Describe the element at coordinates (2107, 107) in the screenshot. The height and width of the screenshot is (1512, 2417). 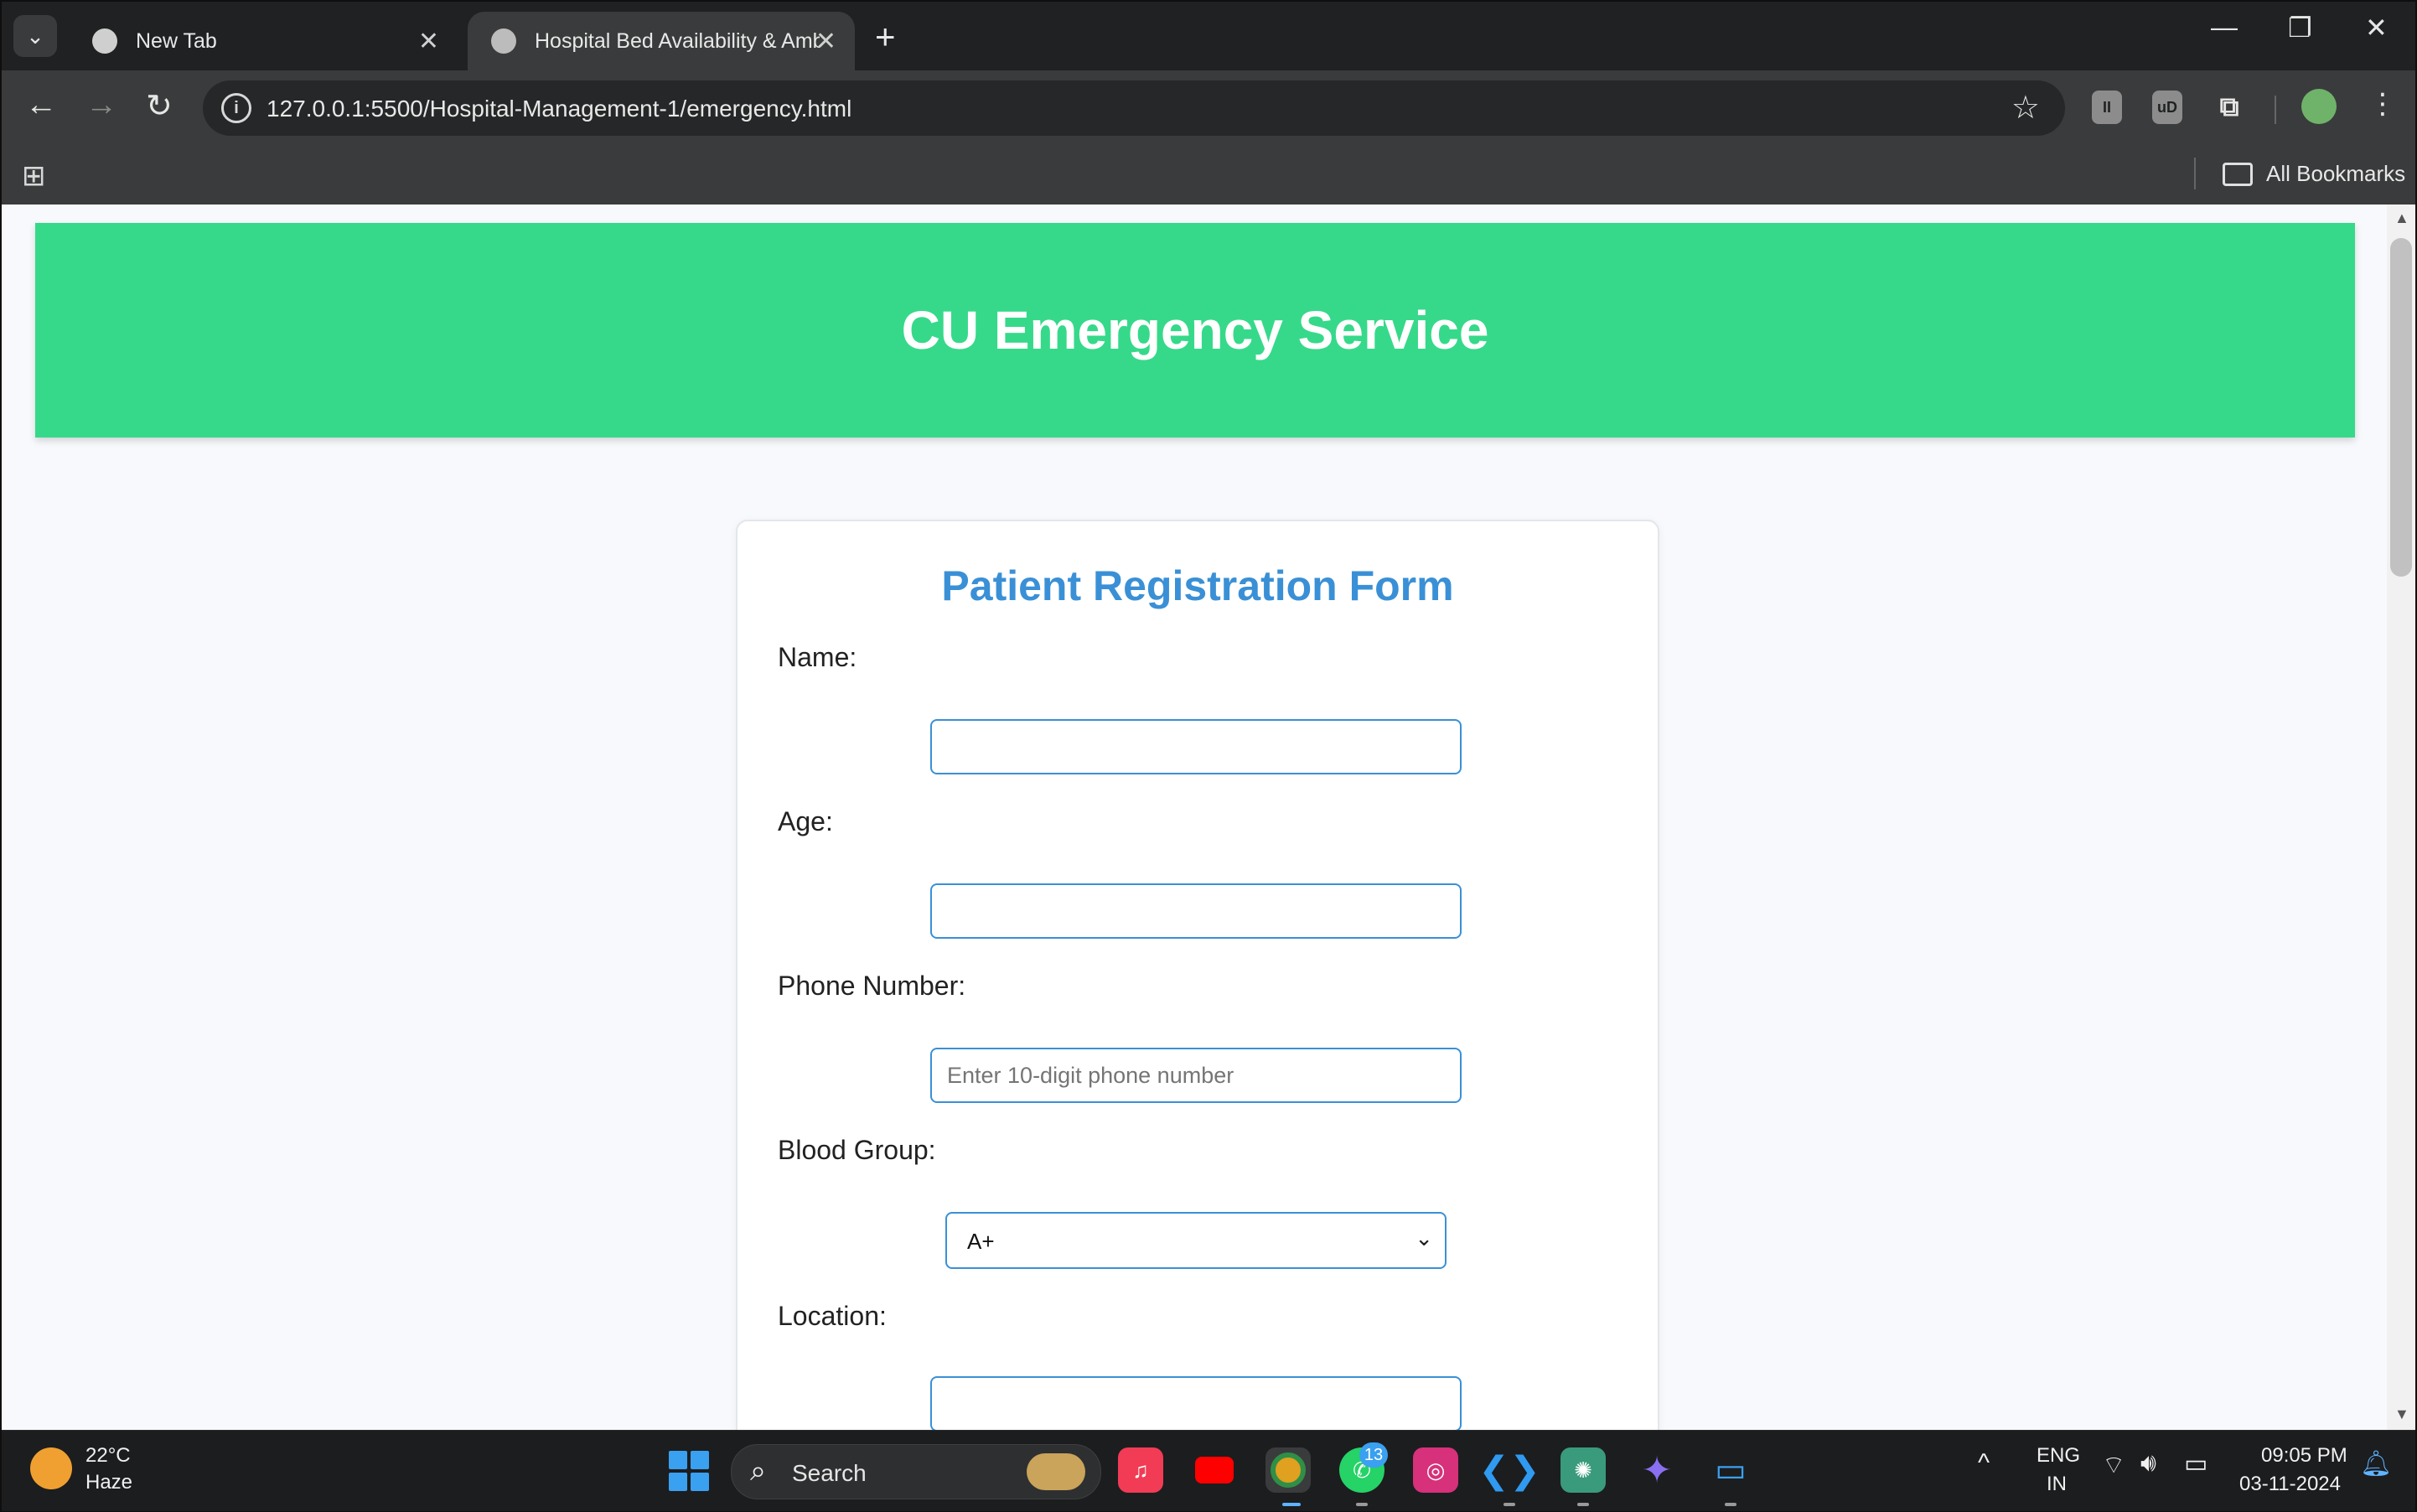
I see `shield-icon: II` at that location.